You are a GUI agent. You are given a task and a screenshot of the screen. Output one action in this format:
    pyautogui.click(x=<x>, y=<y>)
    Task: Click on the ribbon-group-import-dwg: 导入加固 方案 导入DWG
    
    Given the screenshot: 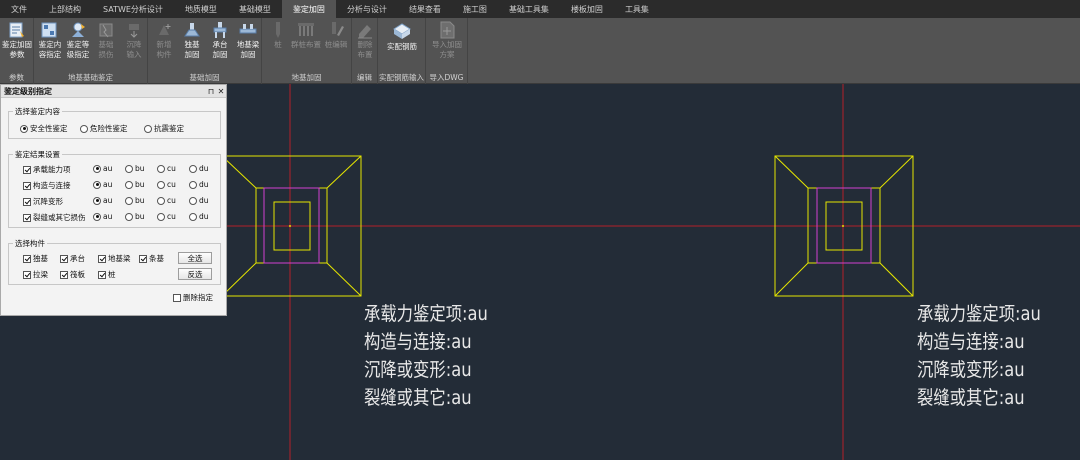 What is the action you would take?
    pyautogui.click(x=447, y=51)
    